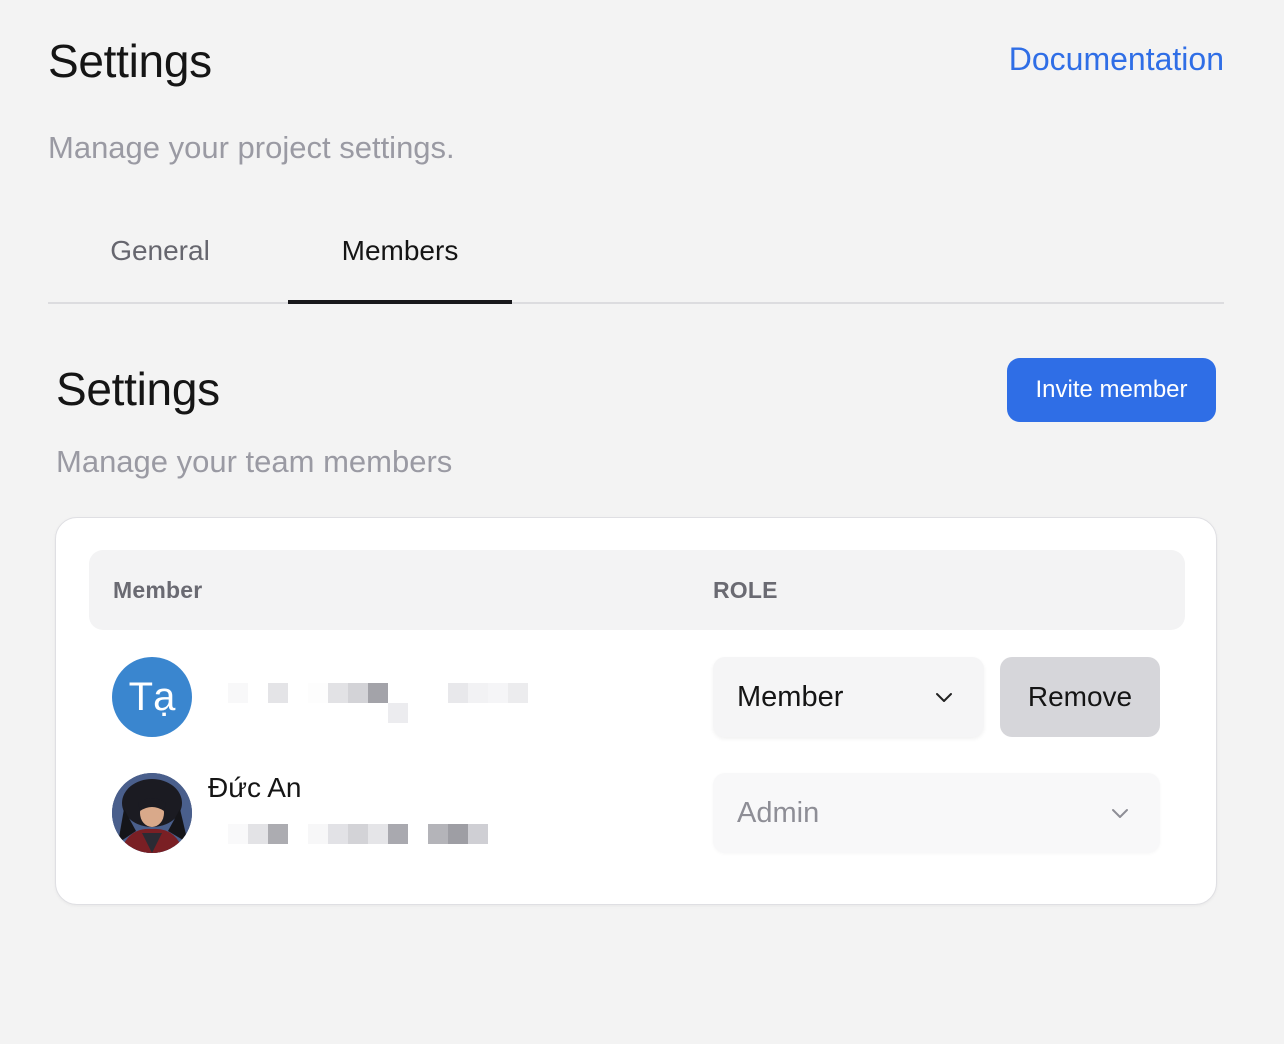 The width and height of the screenshot is (1284, 1044). What do you see at coordinates (400, 252) in the screenshot?
I see `tab-members: Members` at bounding box center [400, 252].